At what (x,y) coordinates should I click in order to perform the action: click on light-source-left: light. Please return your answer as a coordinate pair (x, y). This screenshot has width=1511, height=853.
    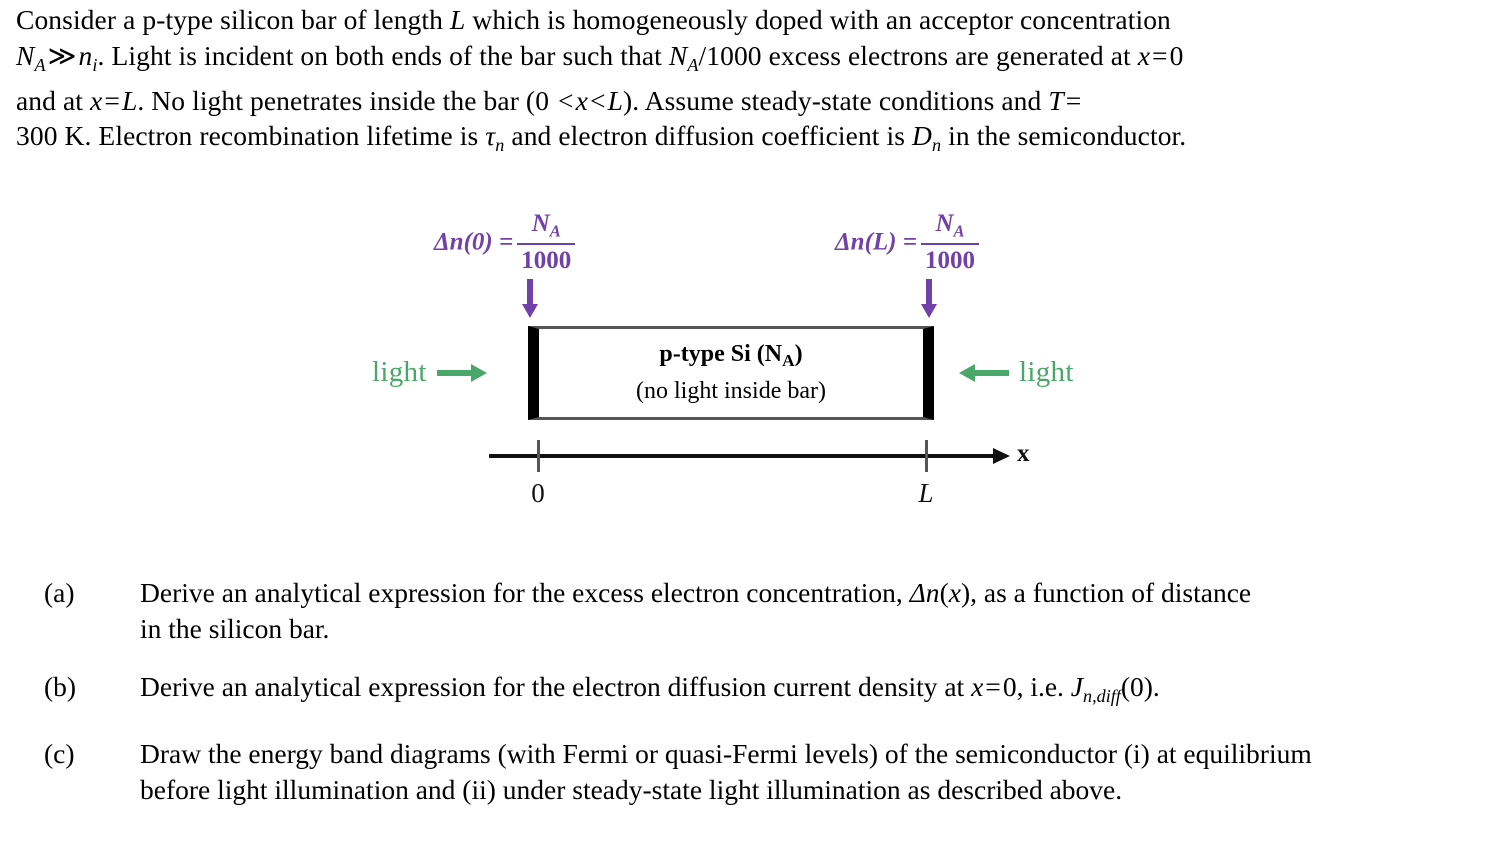
    Looking at the image, I should click on (431, 372).